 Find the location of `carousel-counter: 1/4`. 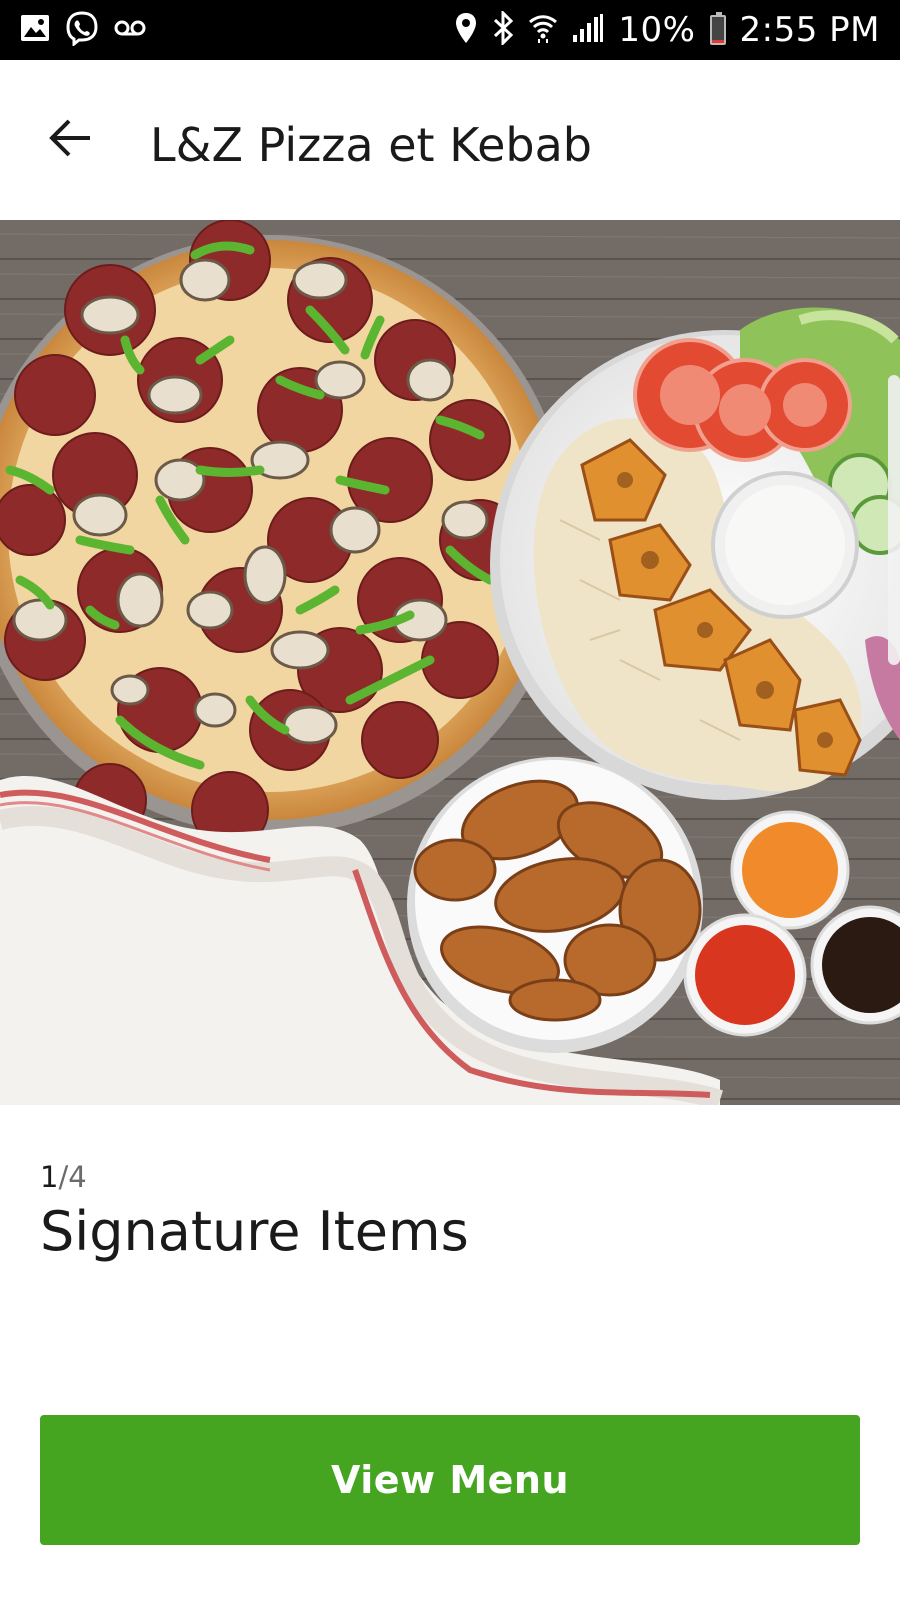

carousel-counter: 1/4 is located at coordinates (254, 1177).